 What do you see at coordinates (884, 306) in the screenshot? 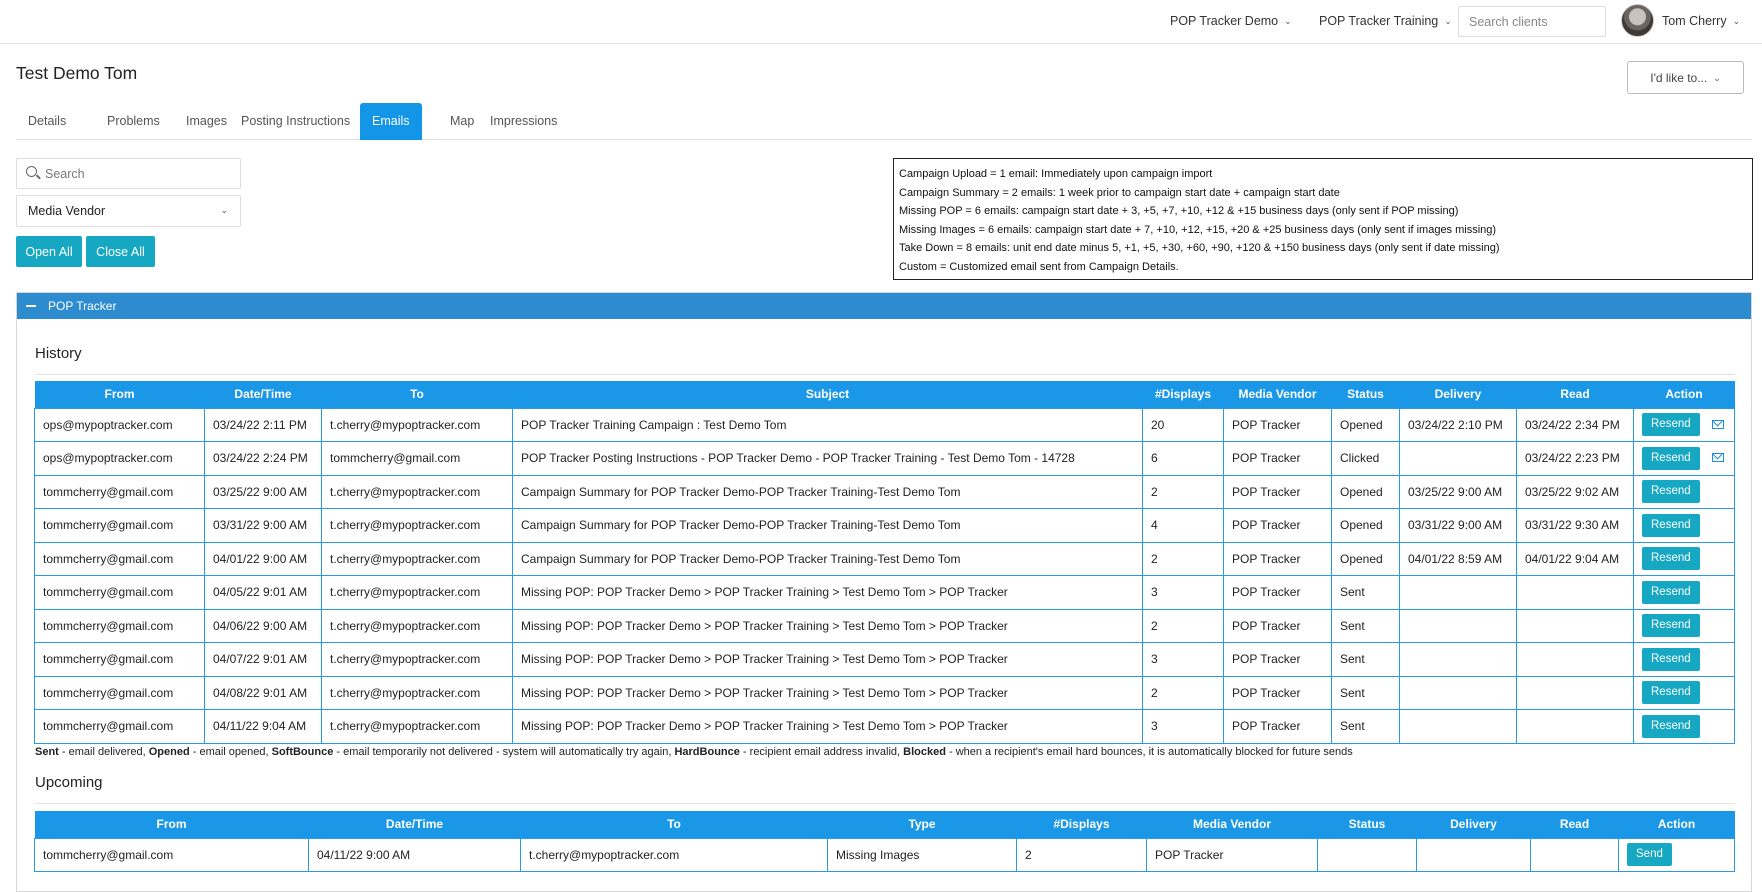
I see `panel-header: POP Tracker` at bounding box center [884, 306].